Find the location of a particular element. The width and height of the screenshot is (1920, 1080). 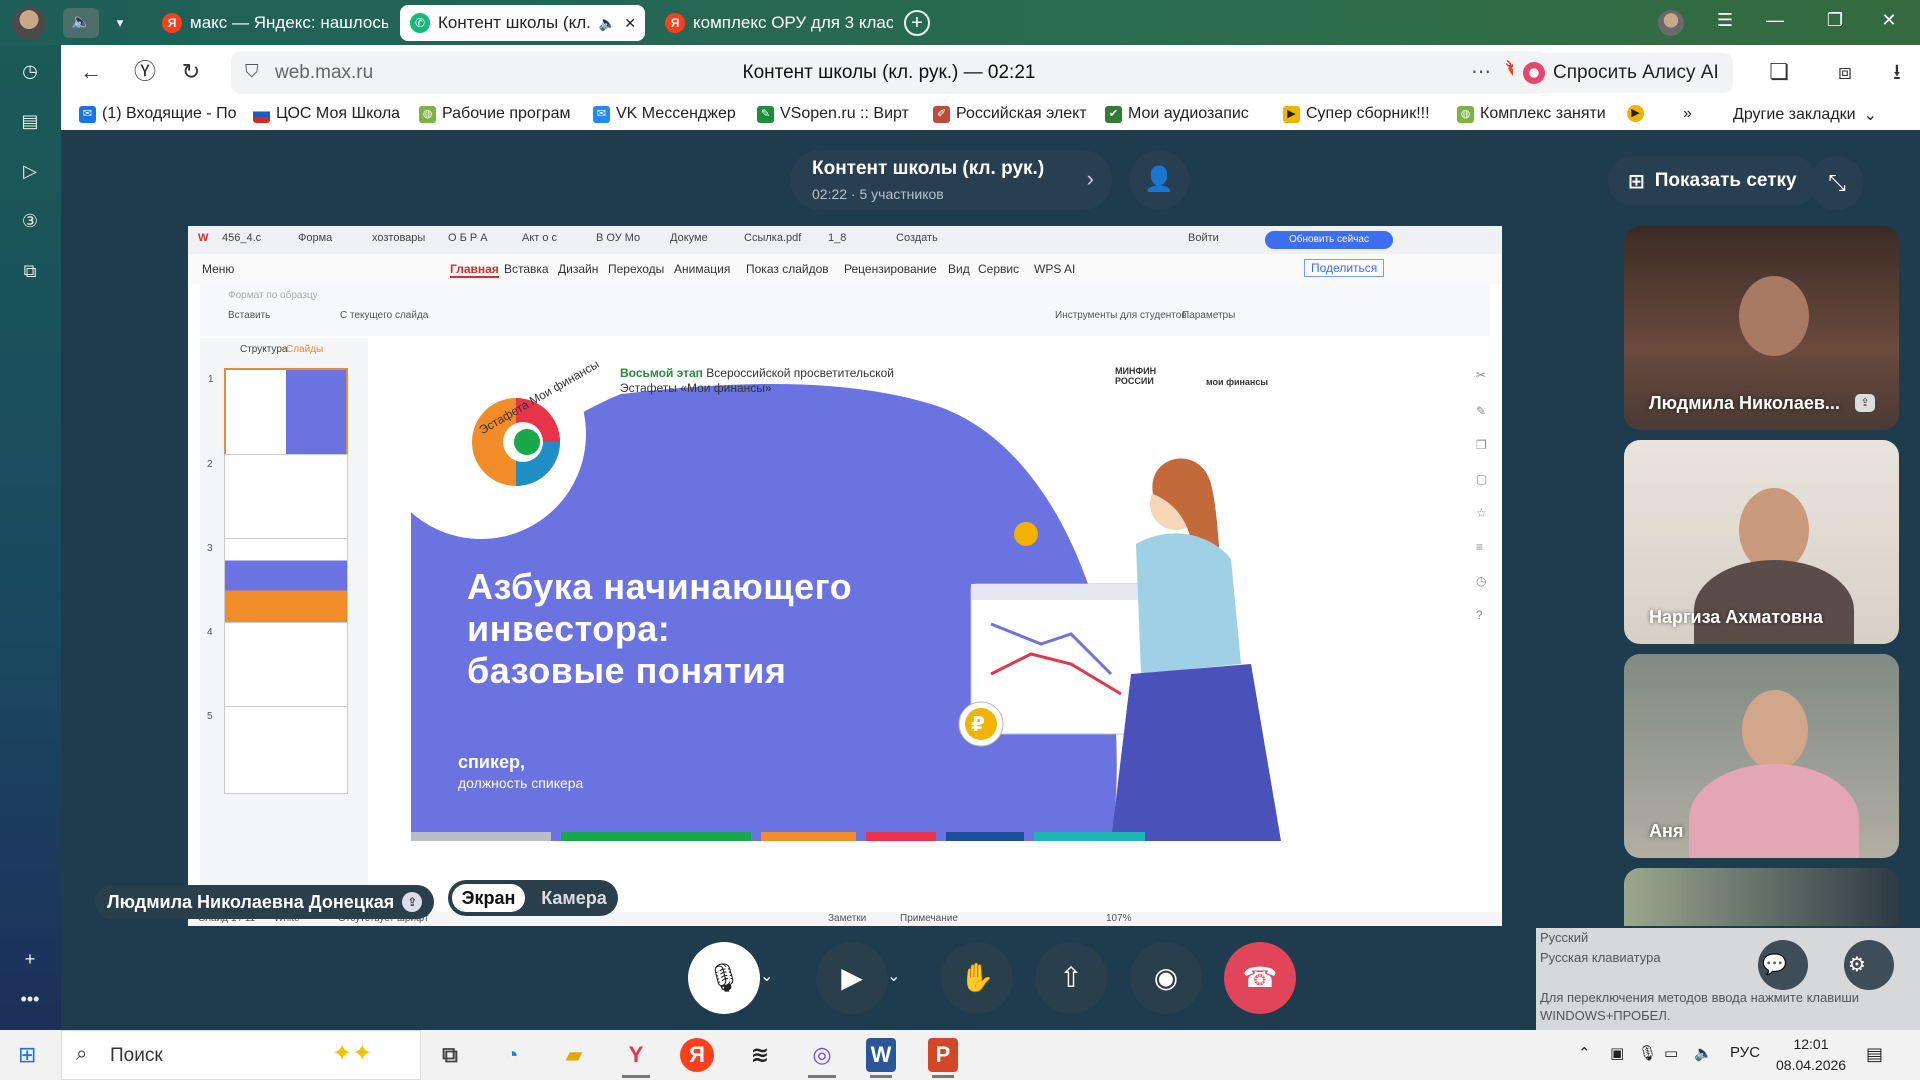

app-icon: ≋ is located at coordinates (760, 1055).